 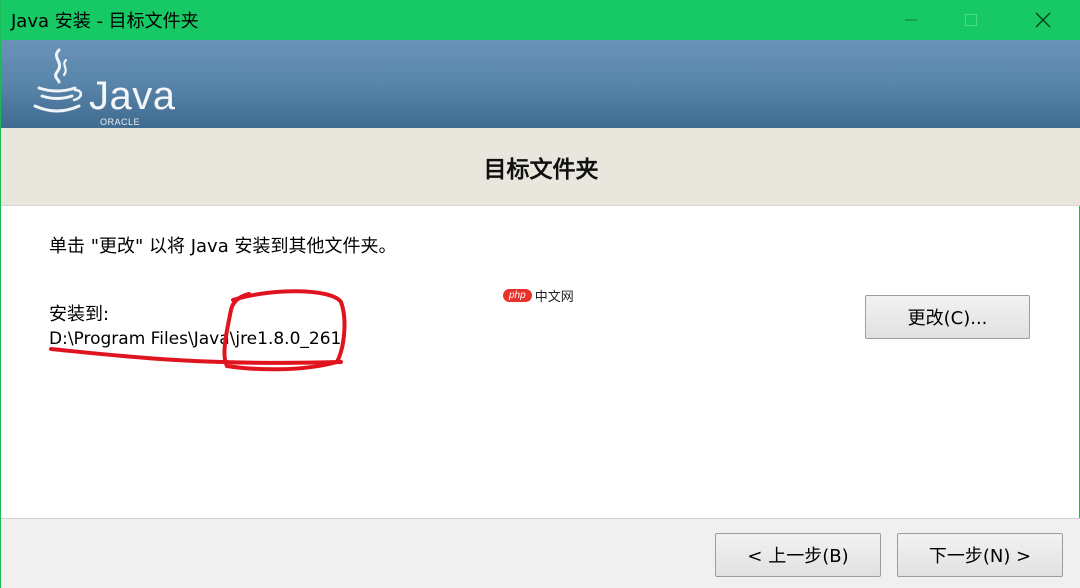 I want to click on underline-stroke, so click(x=196, y=356).